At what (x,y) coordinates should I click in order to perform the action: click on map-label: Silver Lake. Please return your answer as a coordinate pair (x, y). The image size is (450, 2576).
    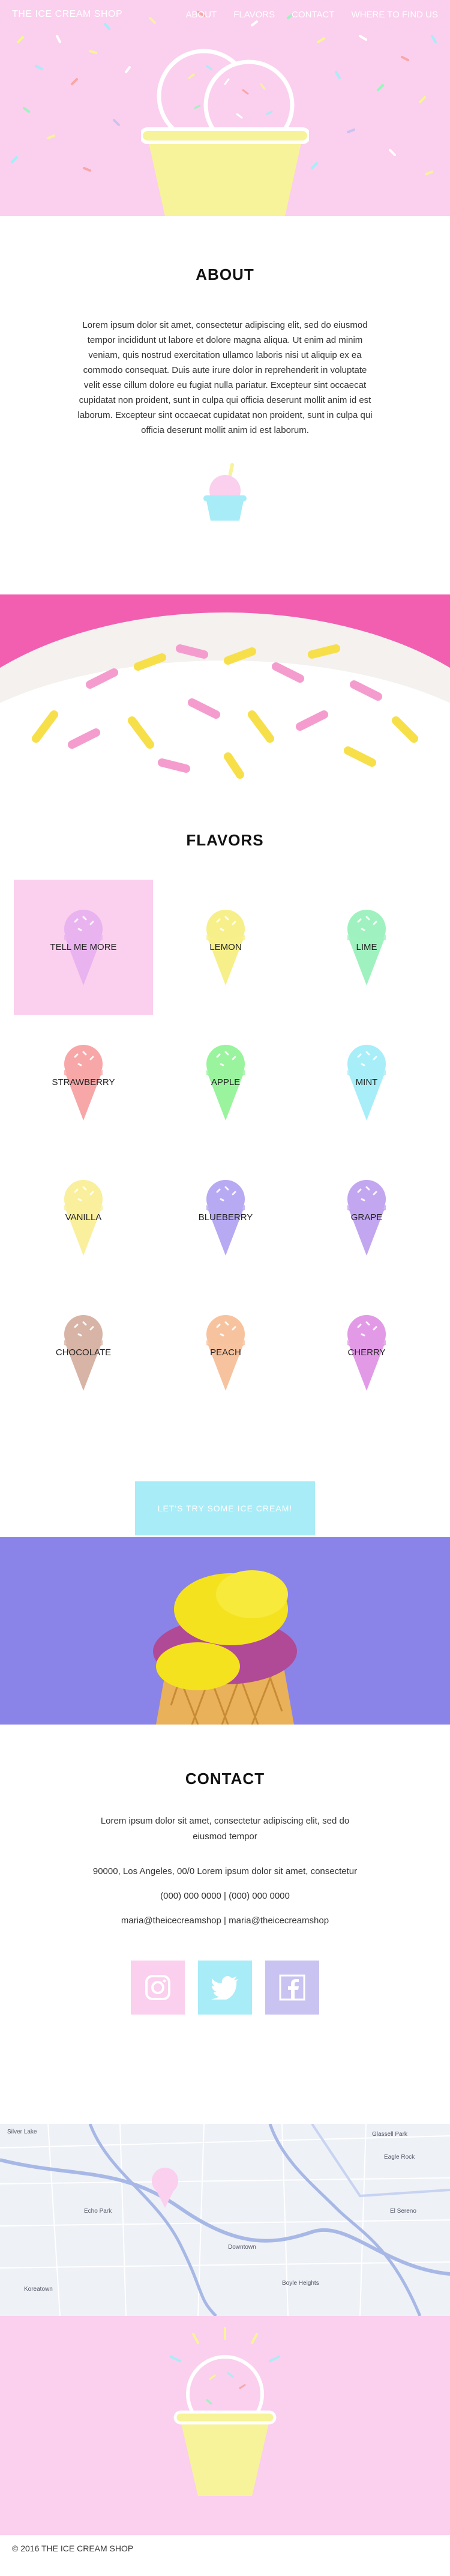
    Looking at the image, I should click on (22, 2132).